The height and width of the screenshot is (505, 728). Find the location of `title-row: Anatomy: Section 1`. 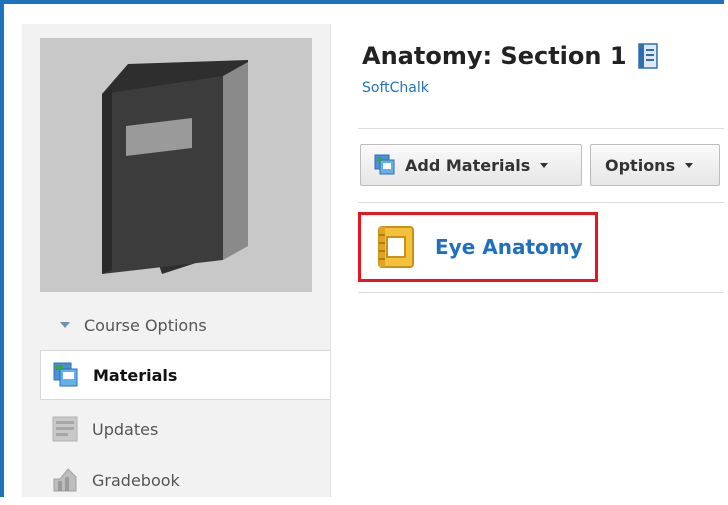

title-row: Anatomy: Section 1 is located at coordinates (510, 56).